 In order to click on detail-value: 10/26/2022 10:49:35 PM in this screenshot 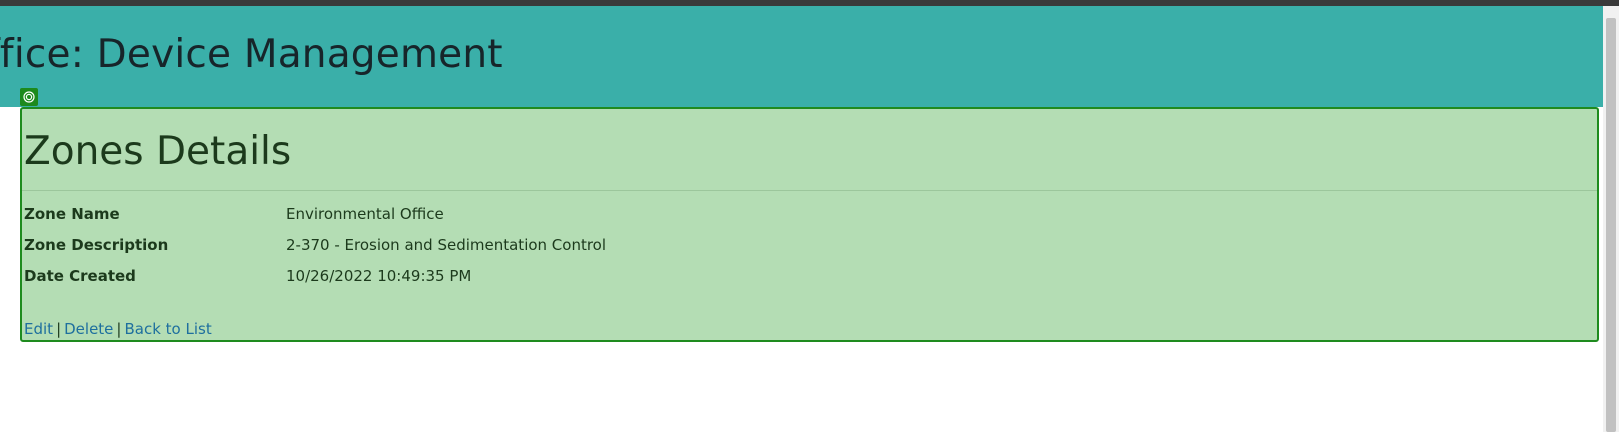, I will do `click(379, 276)`.